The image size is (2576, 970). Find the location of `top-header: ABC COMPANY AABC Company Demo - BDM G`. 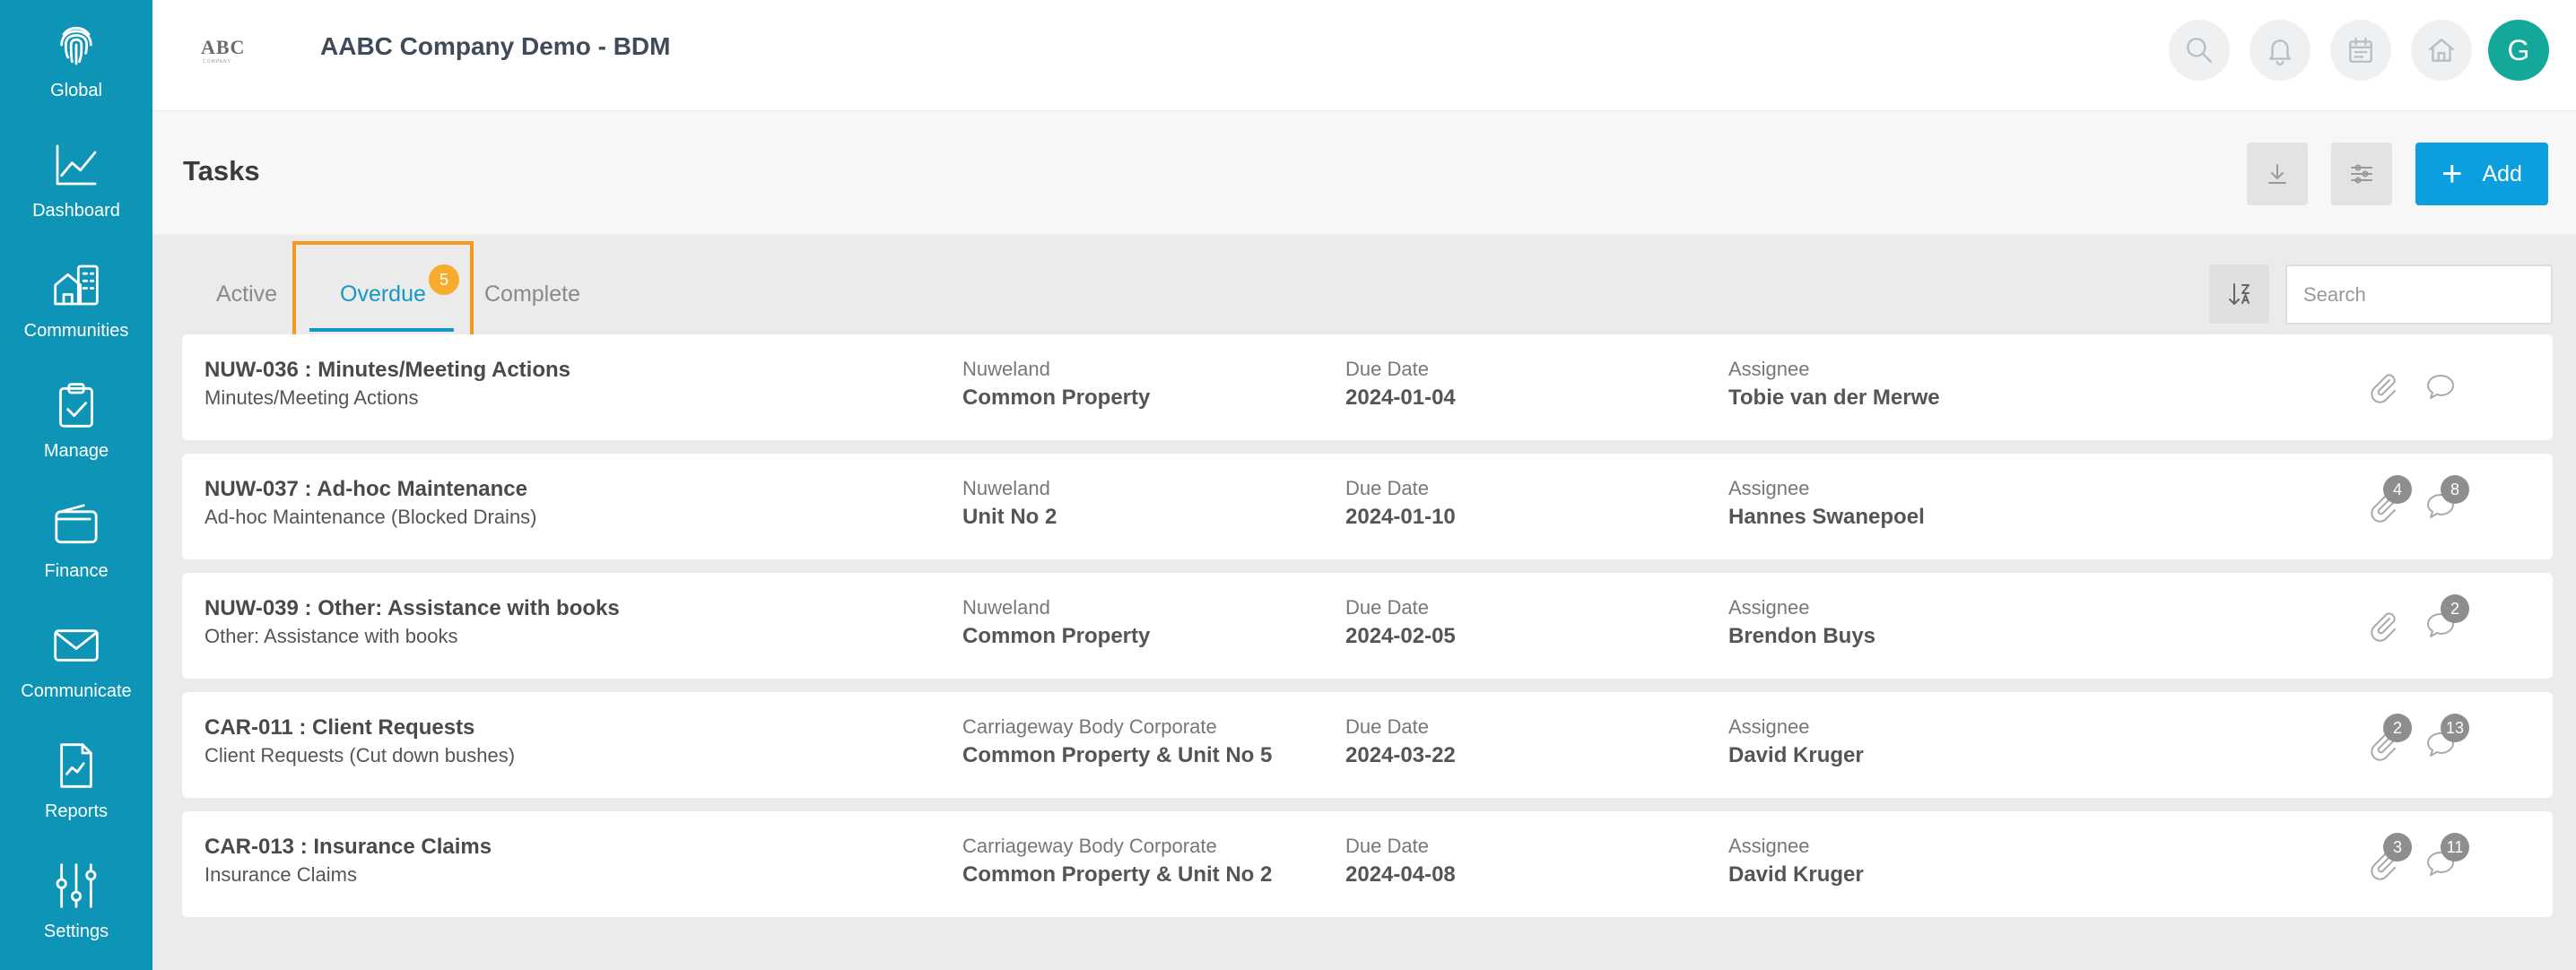

top-header: ABC COMPANY AABC Company Demo - BDM G is located at coordinates (1364, 55).